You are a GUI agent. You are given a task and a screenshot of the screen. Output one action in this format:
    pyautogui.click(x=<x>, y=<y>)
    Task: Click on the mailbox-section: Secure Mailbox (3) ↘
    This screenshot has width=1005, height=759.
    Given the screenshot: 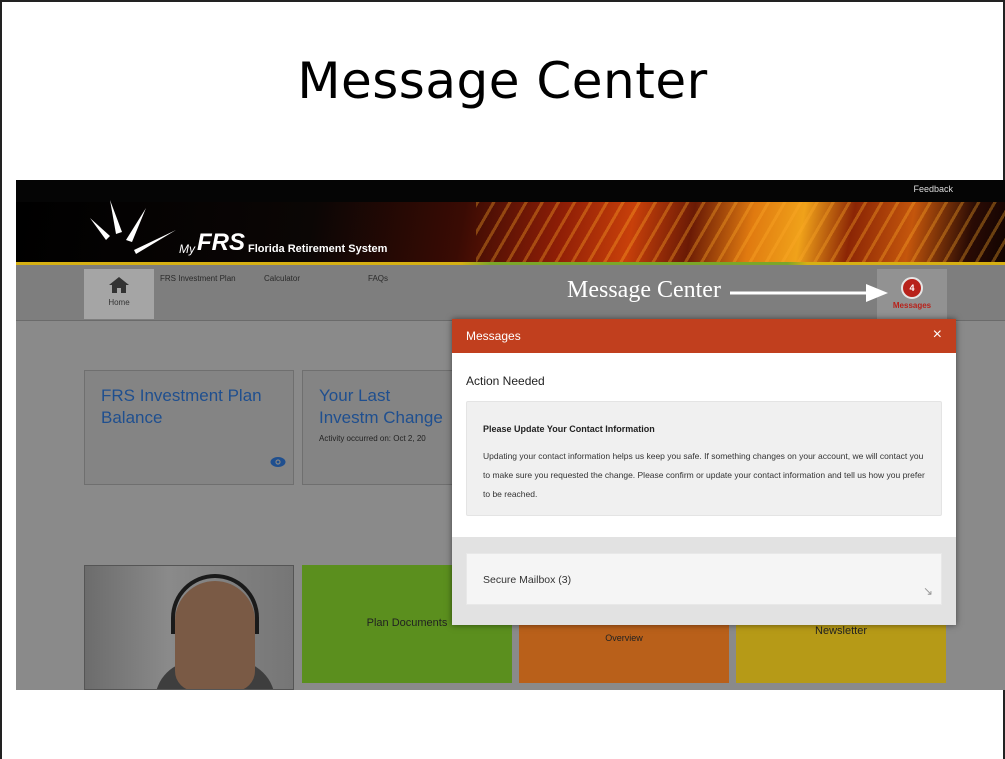 What is the action you would take?
    pyautogui.click(x=704, y=581)
    